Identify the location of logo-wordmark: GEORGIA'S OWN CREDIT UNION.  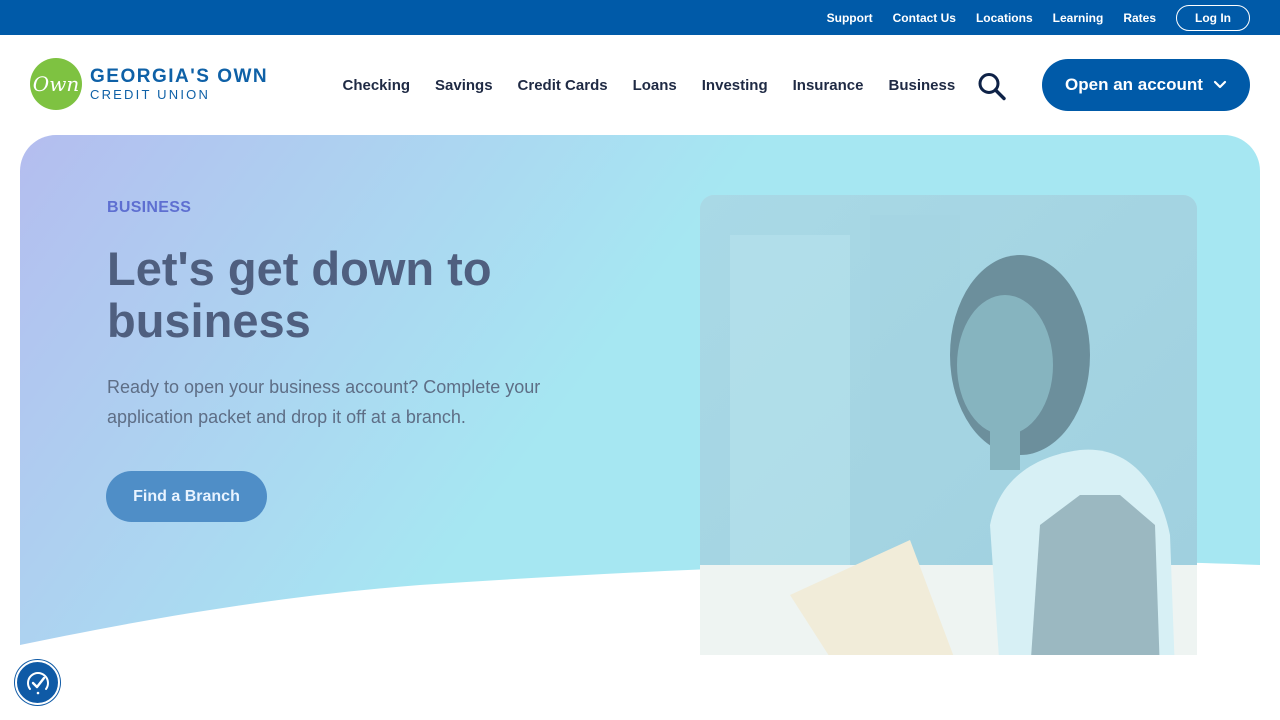
(179, 84).